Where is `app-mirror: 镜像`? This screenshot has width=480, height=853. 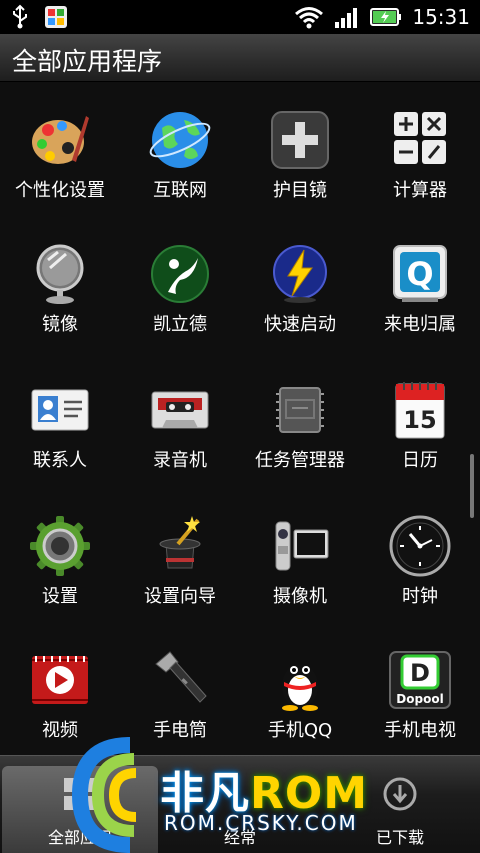
app-mirror: 镜像 is located at coordinates (60, 289).